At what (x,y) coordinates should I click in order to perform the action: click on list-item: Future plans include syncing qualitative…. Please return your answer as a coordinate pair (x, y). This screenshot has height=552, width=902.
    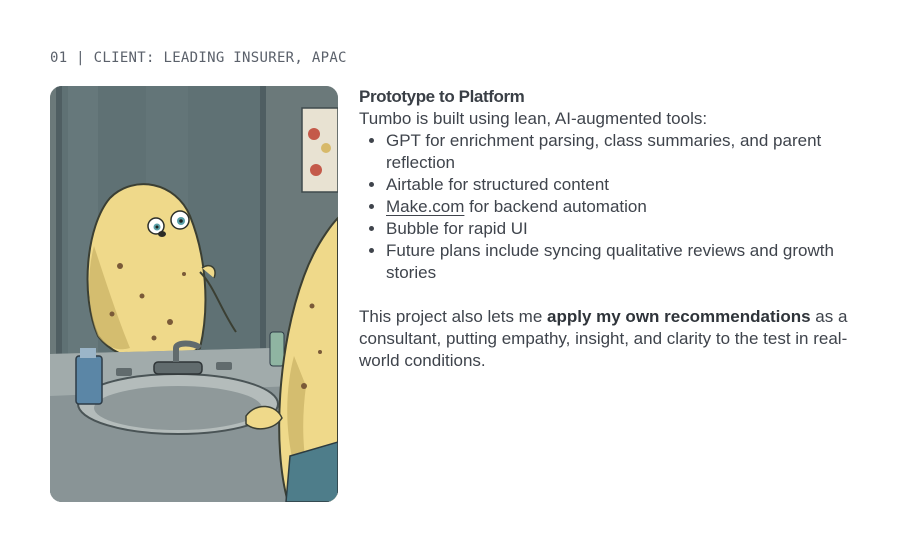
    Looking at the image, I should click on (622, 262).